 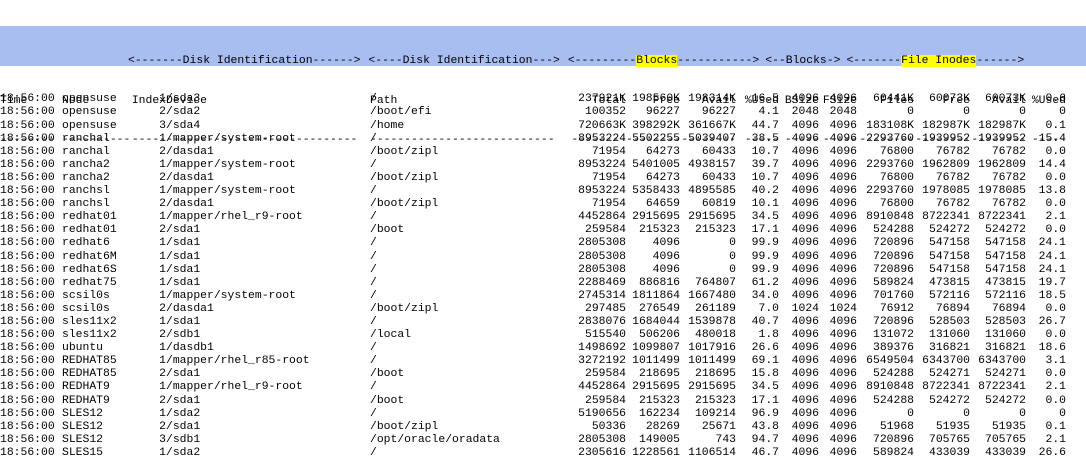 What do you see at coordinates (1052, 269) in the screenshot?
I see `cell-inode-pct-used: 24.1` at bounding box center [1052, 269].